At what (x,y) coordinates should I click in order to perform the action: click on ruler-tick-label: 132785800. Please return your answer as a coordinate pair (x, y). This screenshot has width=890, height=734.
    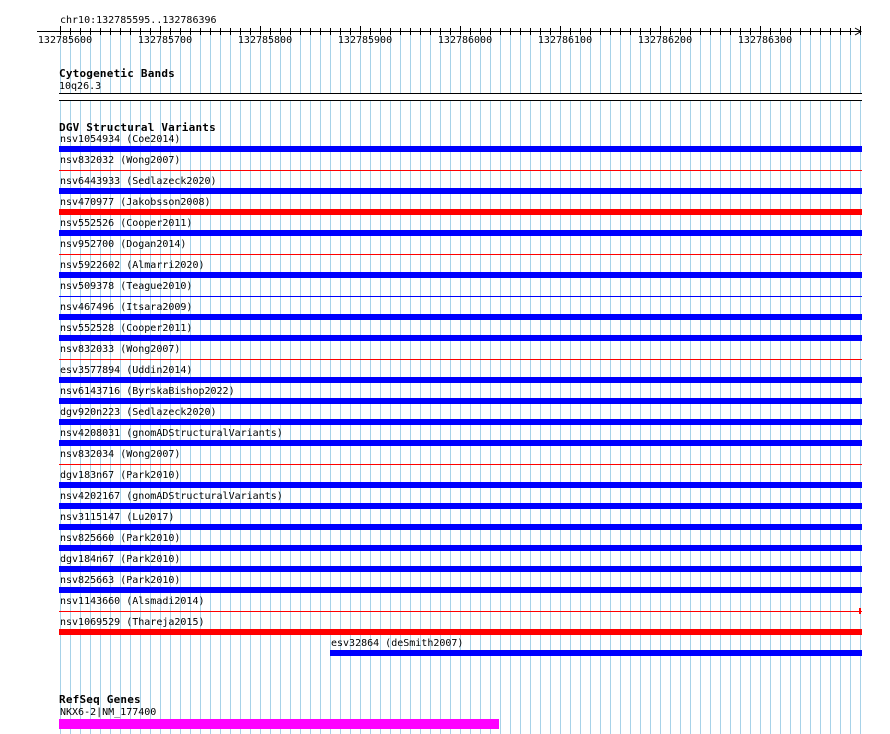
    Looking at the image, I should click on (265, 40).